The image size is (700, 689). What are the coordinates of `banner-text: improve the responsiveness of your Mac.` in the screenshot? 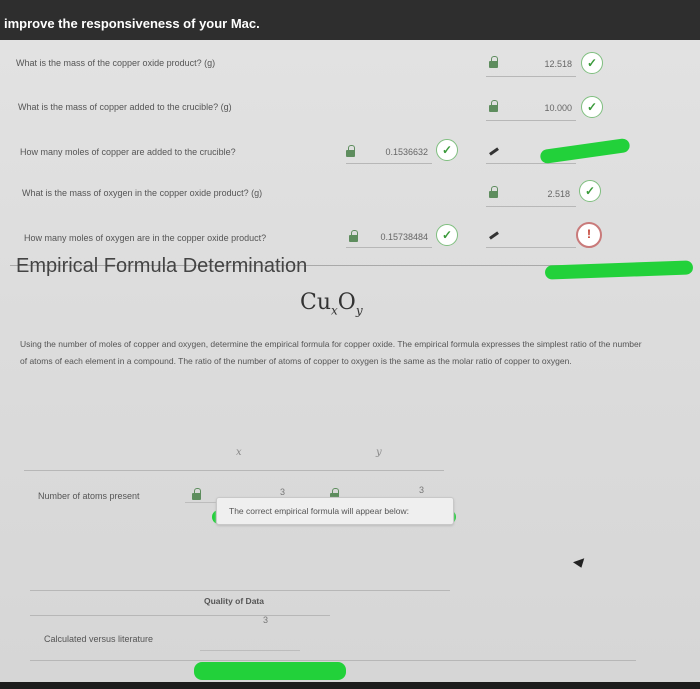 It's located at (132, 23).